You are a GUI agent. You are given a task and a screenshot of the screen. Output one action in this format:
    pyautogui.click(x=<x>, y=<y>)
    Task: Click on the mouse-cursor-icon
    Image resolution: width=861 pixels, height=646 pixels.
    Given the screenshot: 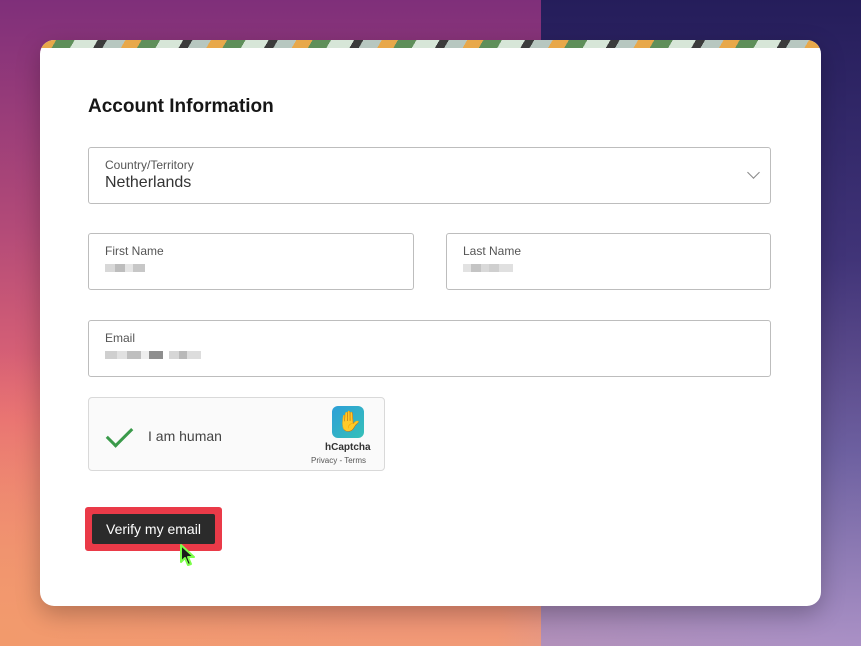 What is the action you would take?
    pyautogui.click(x=187, y=555)
    